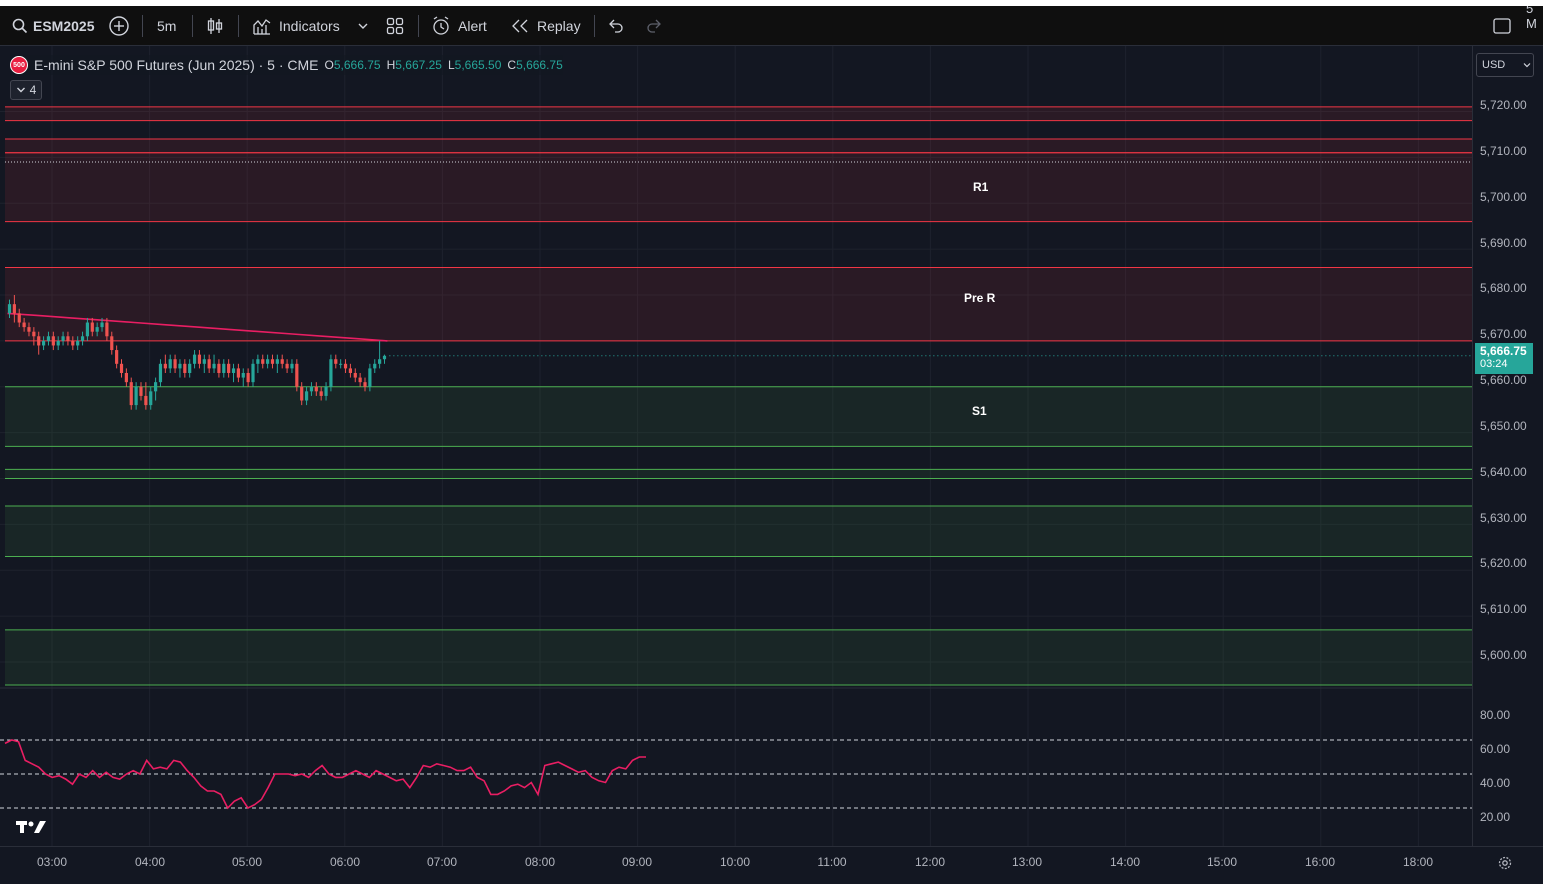  What do you see at coordinates (1507, 446) in the screenshot?
I see `price-scale` at bounding box center [1507, 446].